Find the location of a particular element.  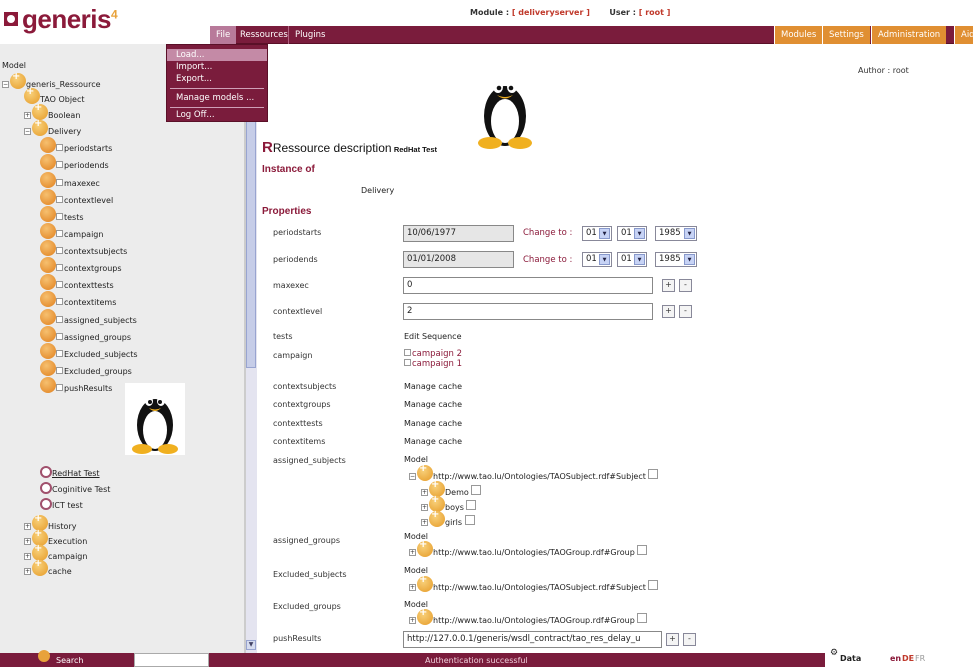

menu-settings: Settings is located at coordinates (846, 35).